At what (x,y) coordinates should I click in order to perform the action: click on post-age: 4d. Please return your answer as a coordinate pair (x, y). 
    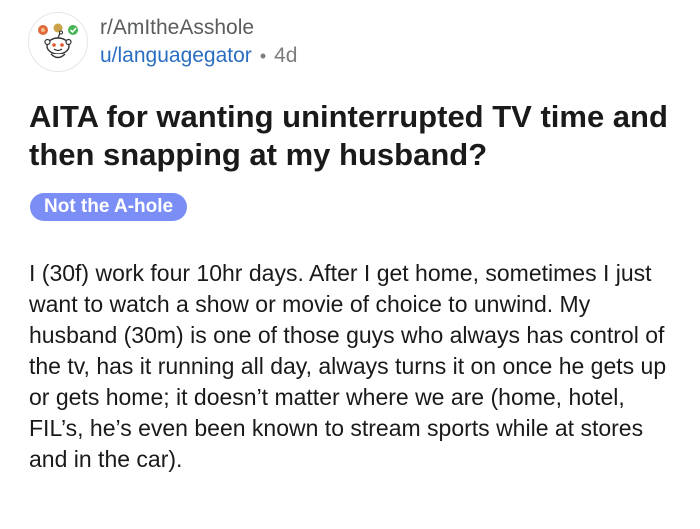
    Looking at the image, I should click on (286, 55).